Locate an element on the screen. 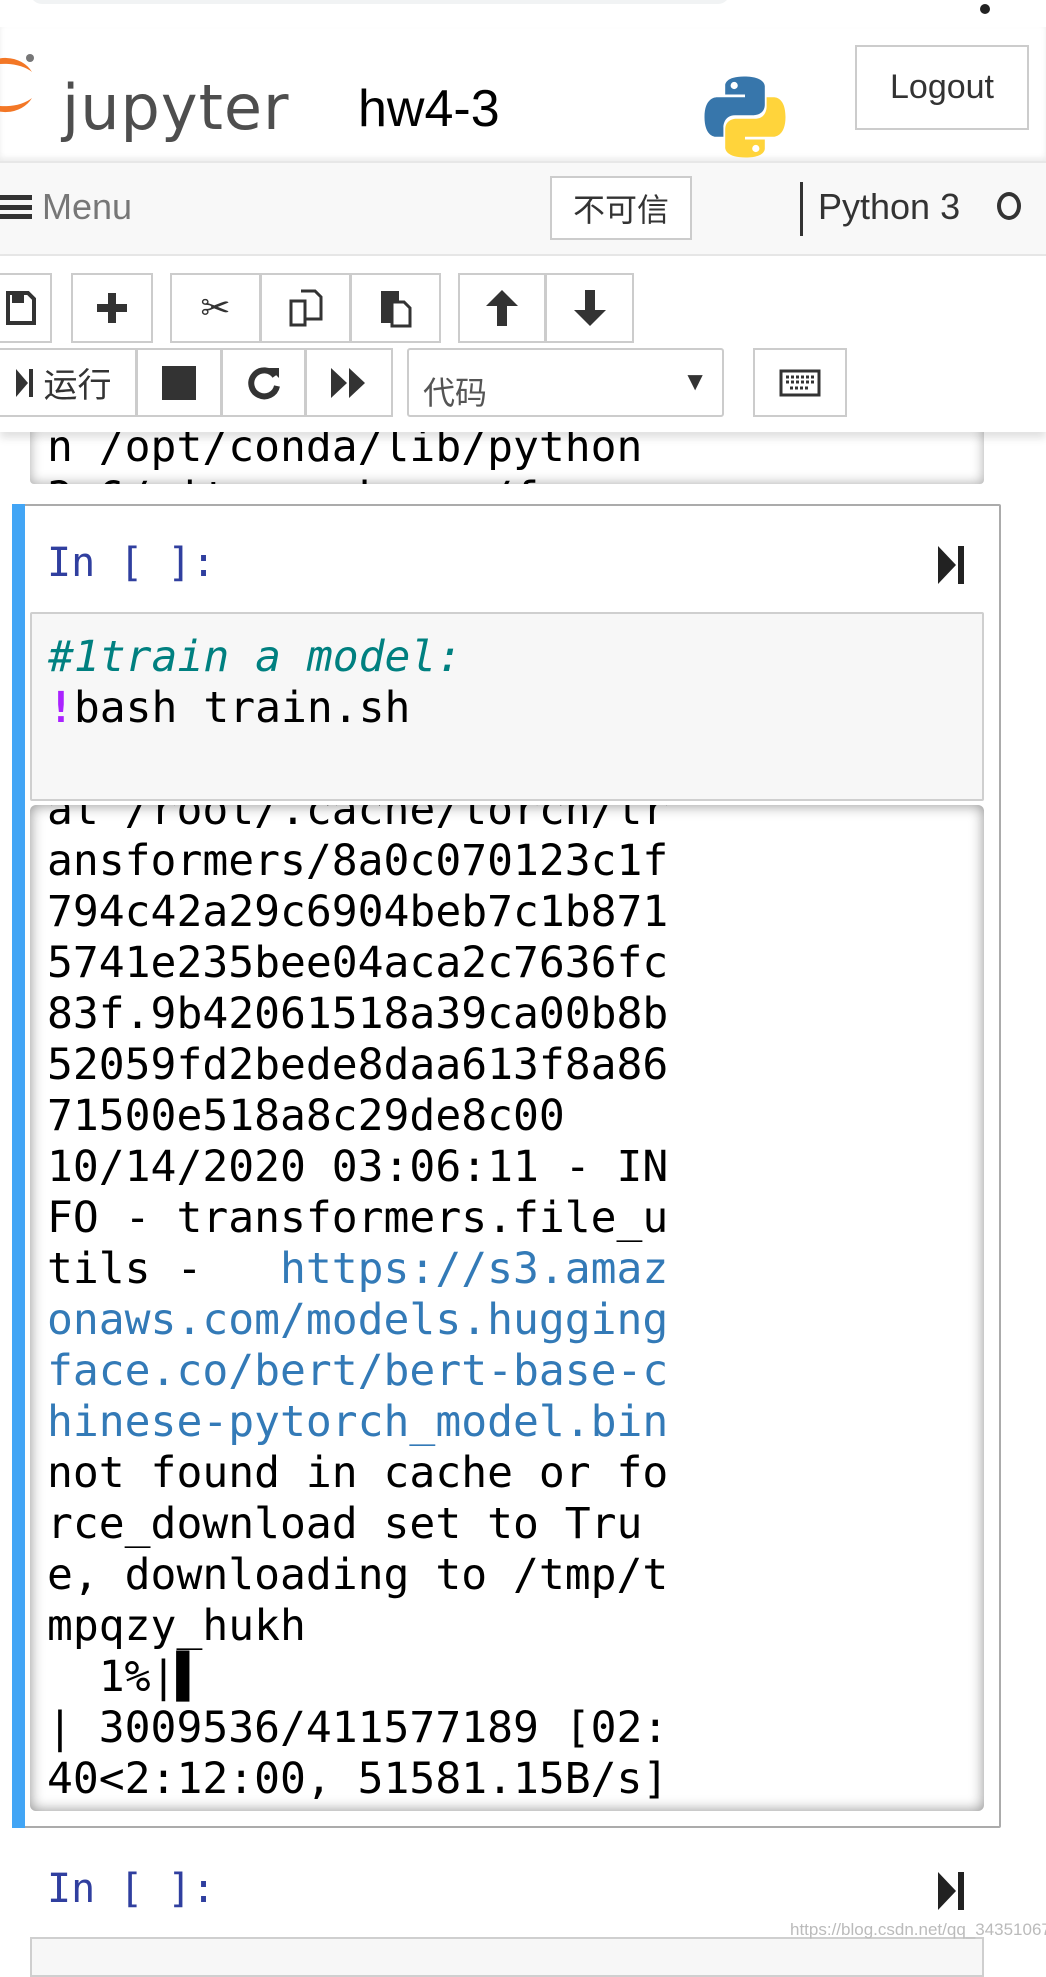  output-line: onaws.com/models.hugging is located at coordinates (357, 1320).